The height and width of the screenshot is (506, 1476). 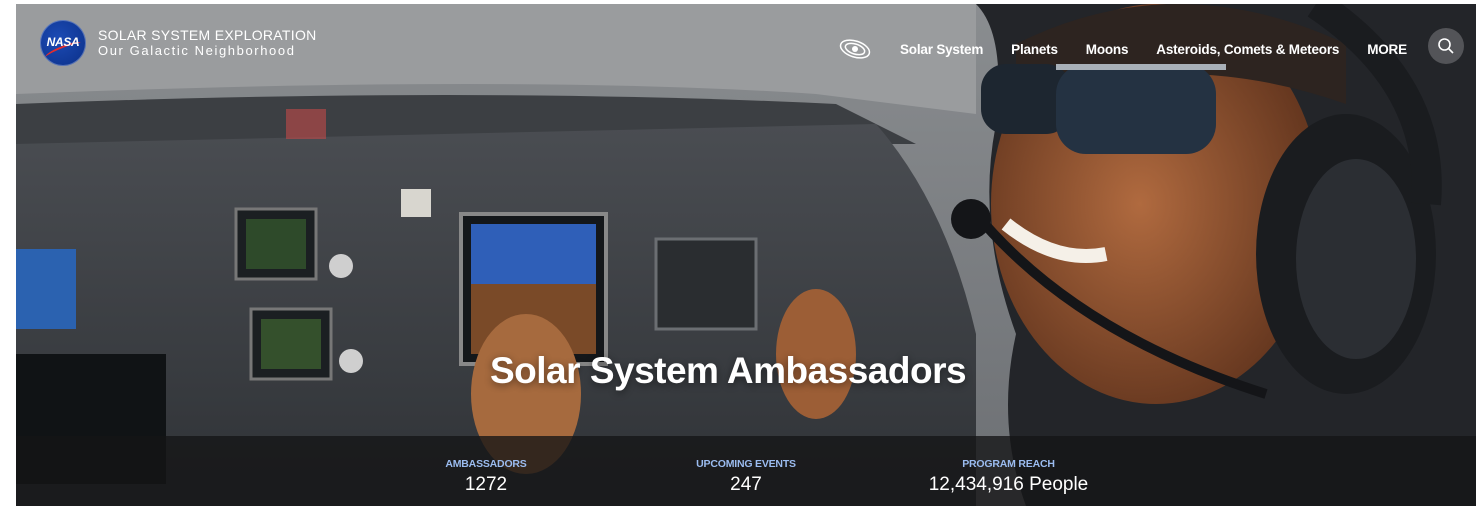 What do you see at coordinates (728, 370) in the screenshot?
I see `page-title: Solar System Ambassadors` at bounding box center [728, 370].